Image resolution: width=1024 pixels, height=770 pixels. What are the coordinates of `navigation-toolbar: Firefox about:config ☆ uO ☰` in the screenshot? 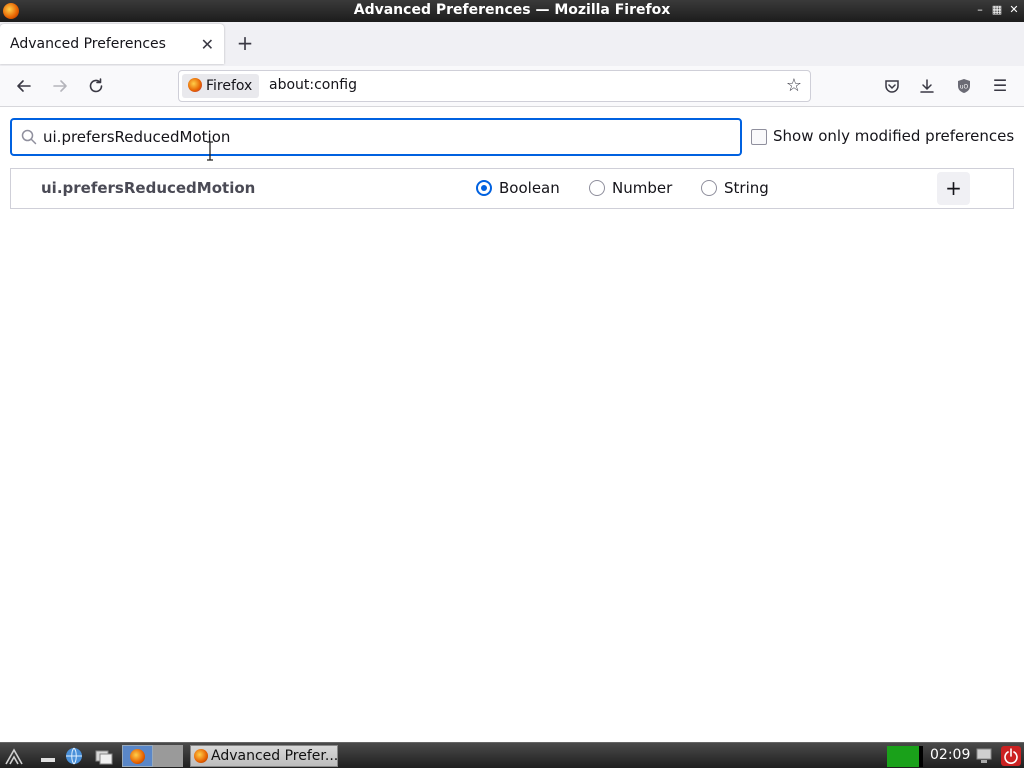 It's located at (512, 86).